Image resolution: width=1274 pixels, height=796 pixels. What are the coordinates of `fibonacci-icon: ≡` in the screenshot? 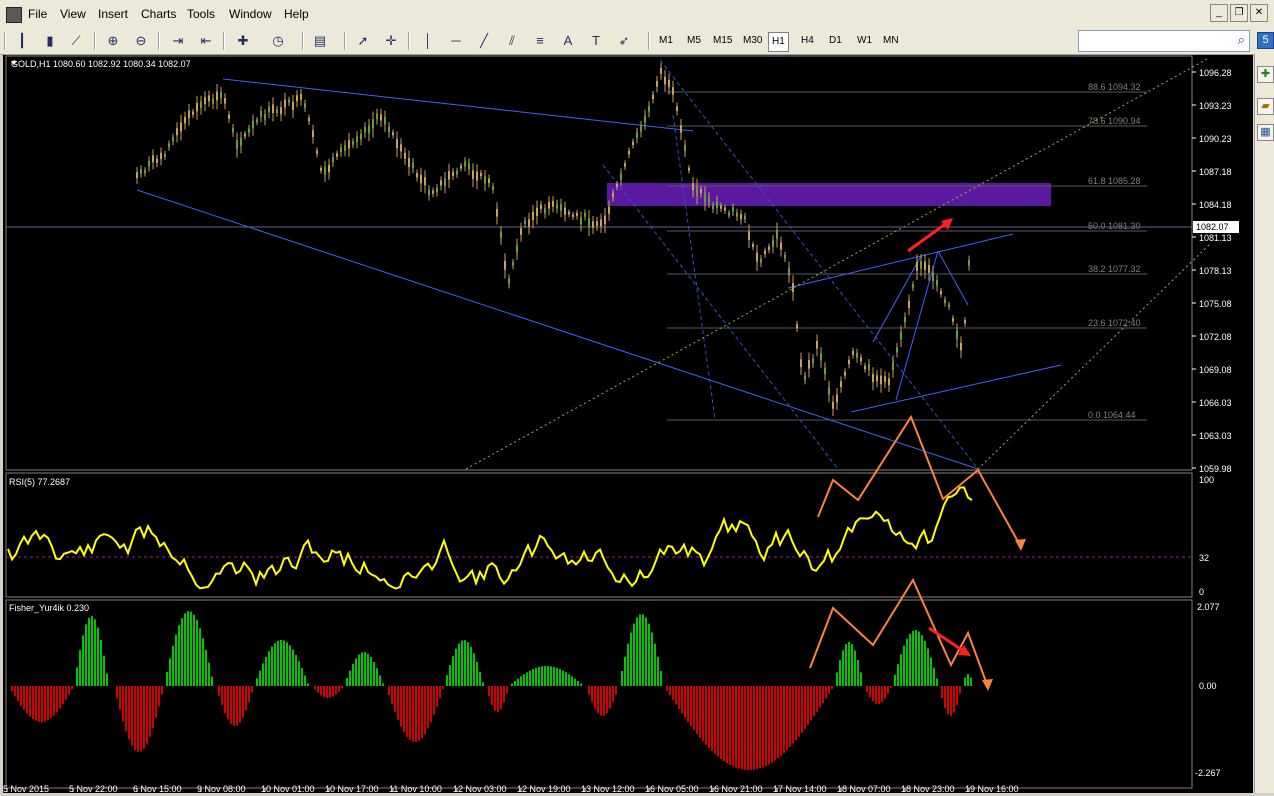 It's located at (540, 41).